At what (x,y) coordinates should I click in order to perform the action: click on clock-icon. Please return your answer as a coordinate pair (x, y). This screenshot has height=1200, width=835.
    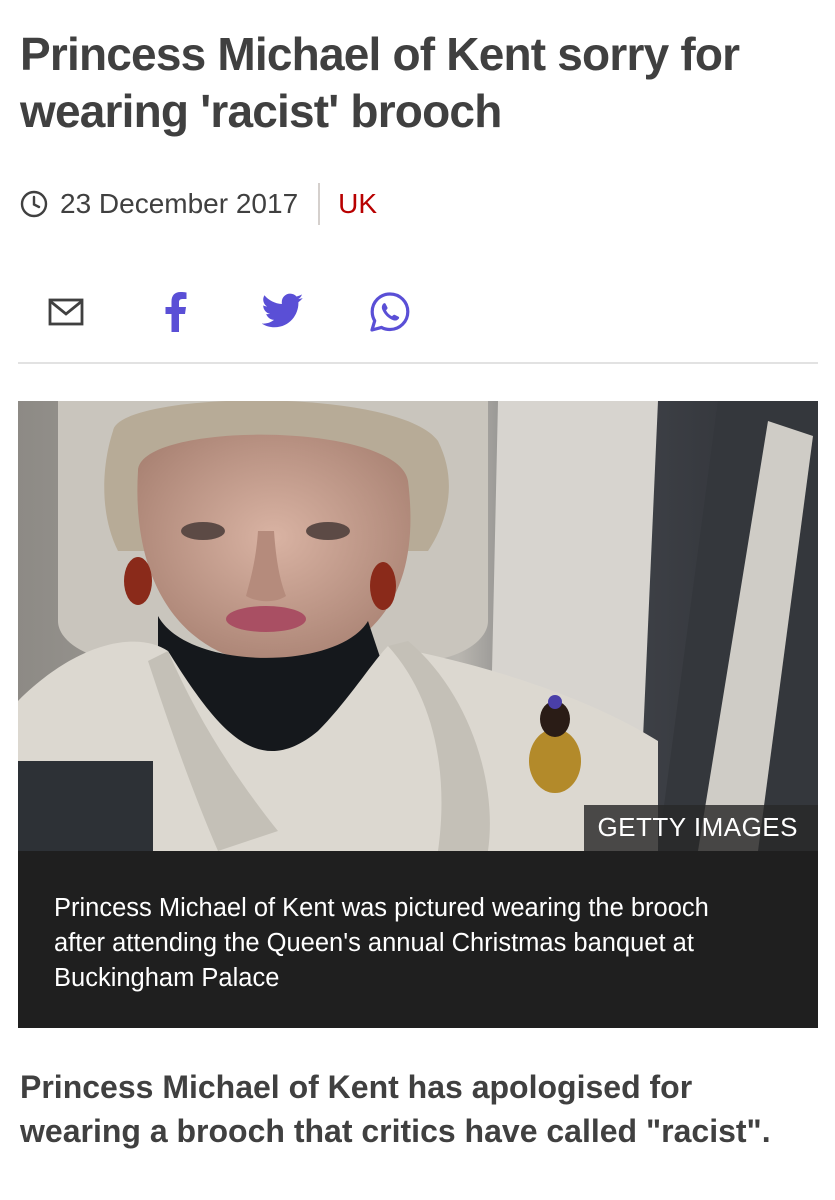
    Looking at the image, I should click on (34, 204).